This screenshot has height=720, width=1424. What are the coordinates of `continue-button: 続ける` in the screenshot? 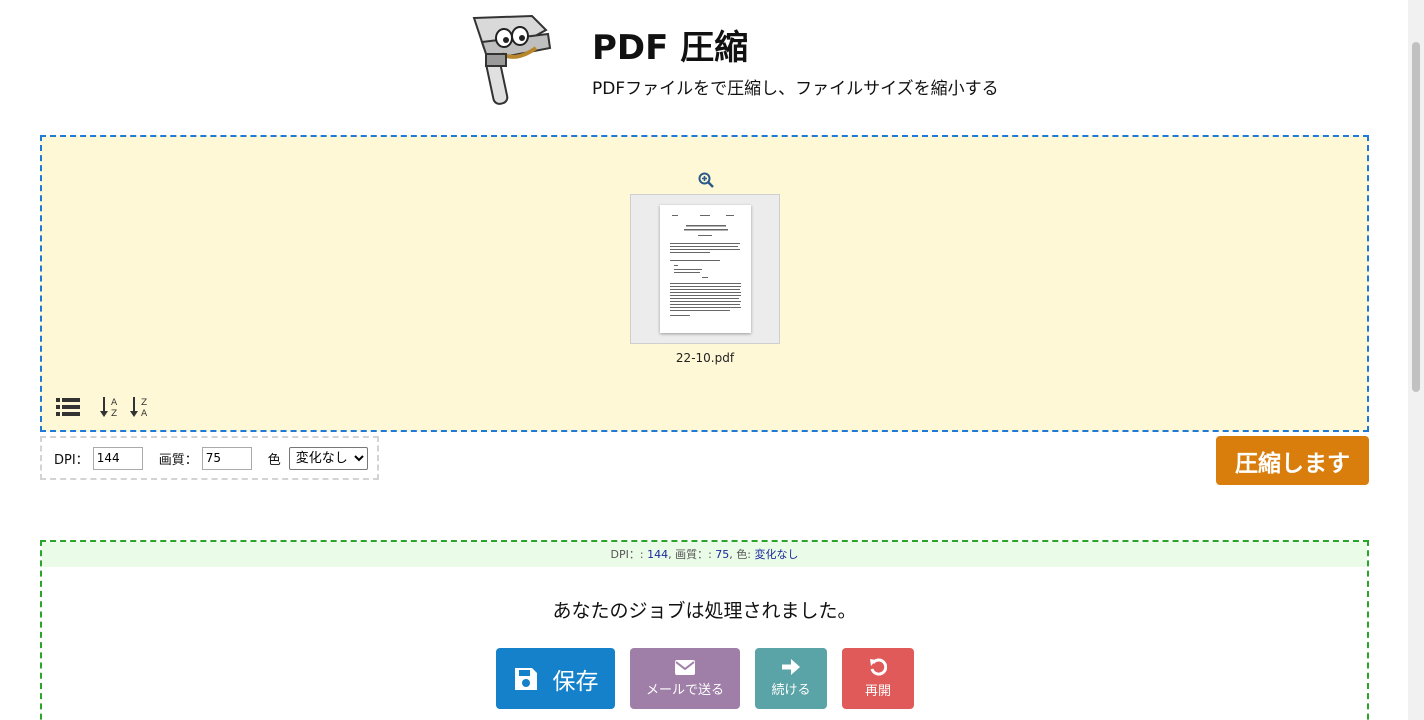 It's located at (791, 678).